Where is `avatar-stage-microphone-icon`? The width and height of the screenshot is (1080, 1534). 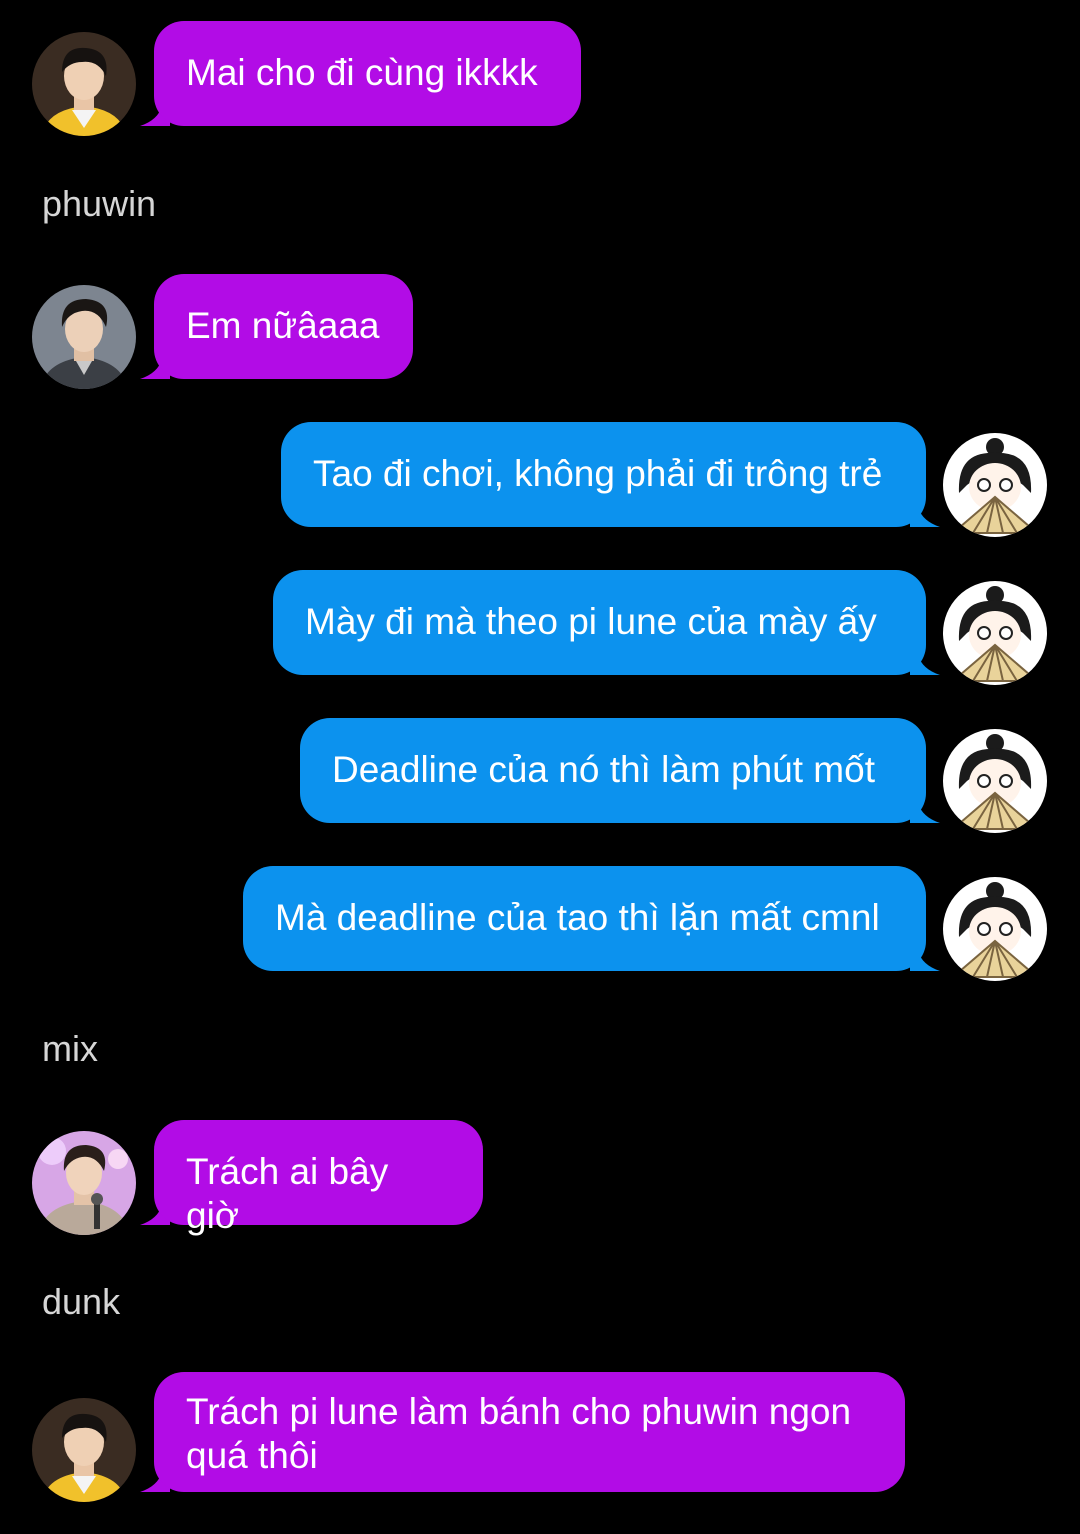
avatar-stage-microphone-icon is located at coordinates (84, 1183).